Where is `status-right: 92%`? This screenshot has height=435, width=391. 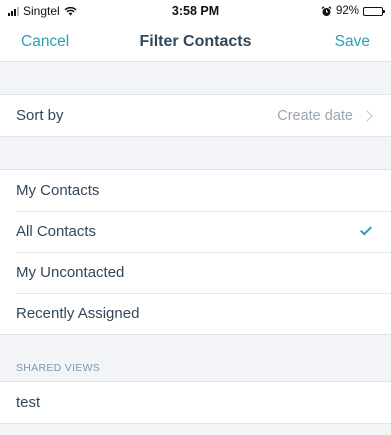
status-right: 92% is located at coordinates (353, 11).